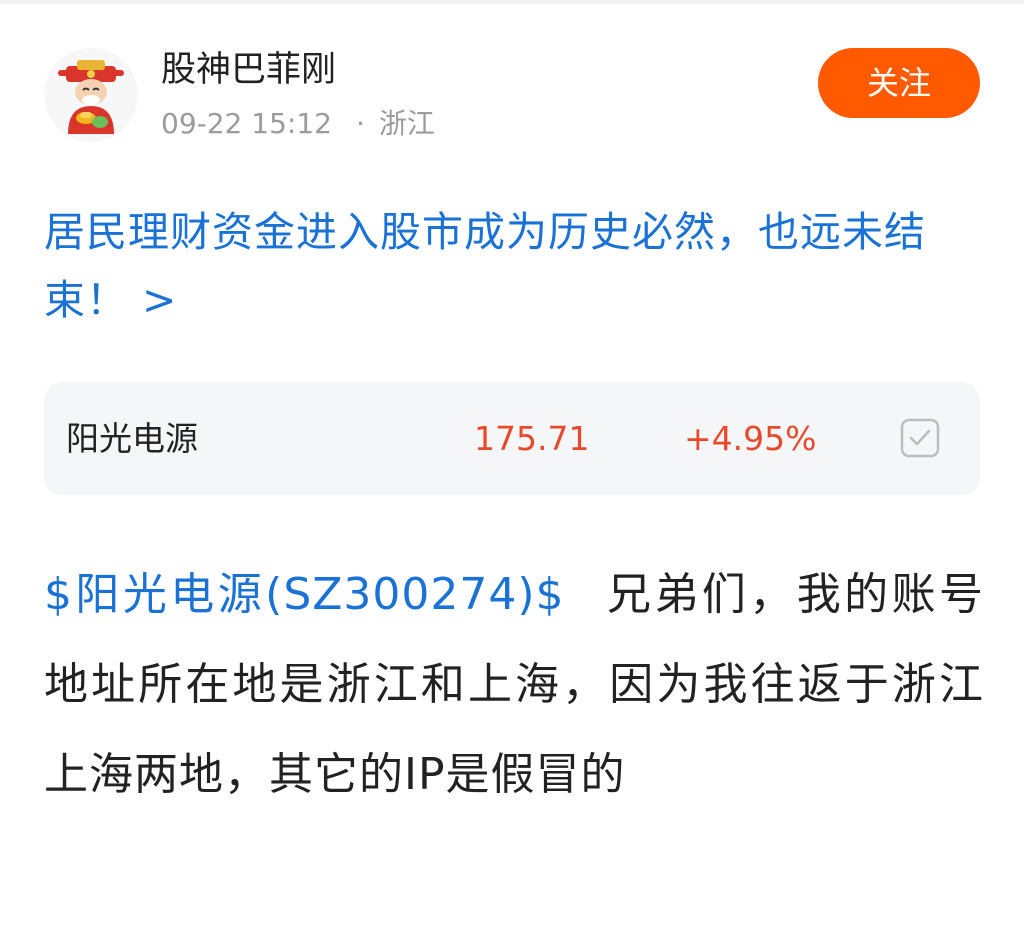 This screenshot has width=1024, height=930. Describe the element at coordinates (512, 2) in the screenshot. I see `top-divider` at that location.